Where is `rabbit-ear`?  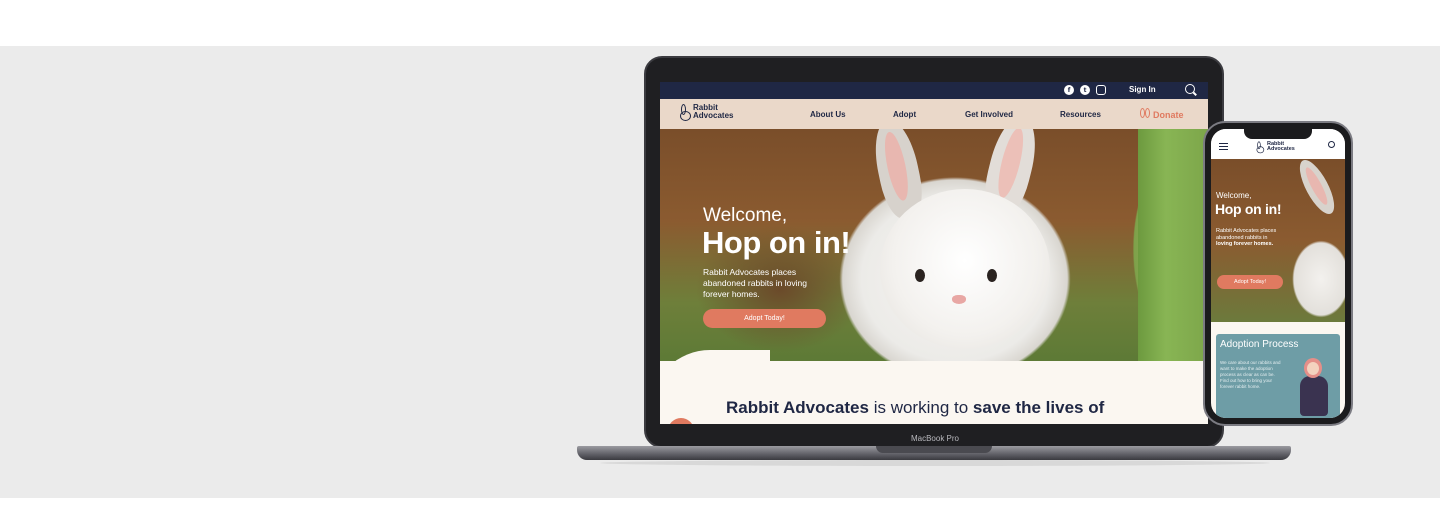
rabbit-ear is located at coordinates (1317, 189).